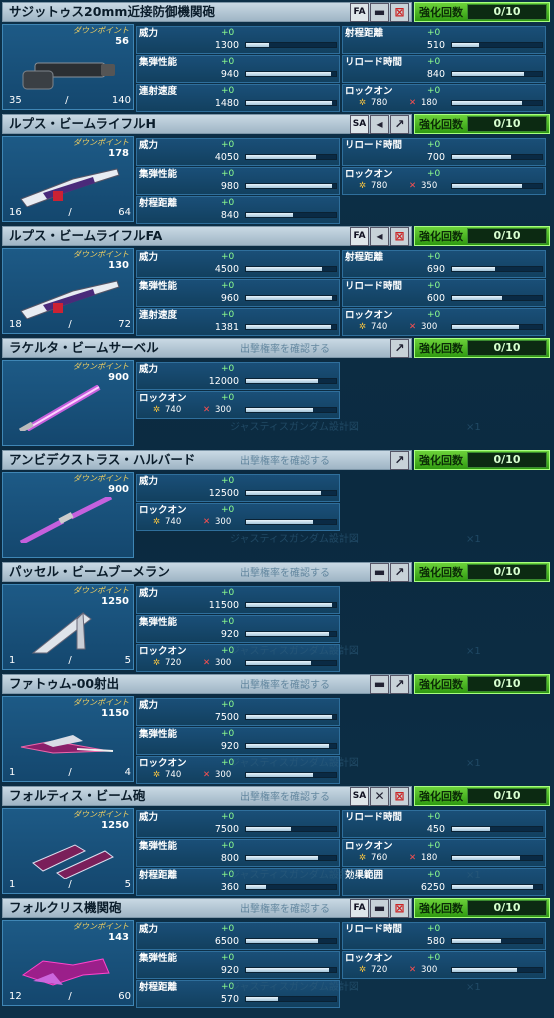  What do you see at coordinates (68, 179) in the screenshot?
I see `weapon-card: ダウンポイント 178 16 / 64` at bounding box center [68, 179].